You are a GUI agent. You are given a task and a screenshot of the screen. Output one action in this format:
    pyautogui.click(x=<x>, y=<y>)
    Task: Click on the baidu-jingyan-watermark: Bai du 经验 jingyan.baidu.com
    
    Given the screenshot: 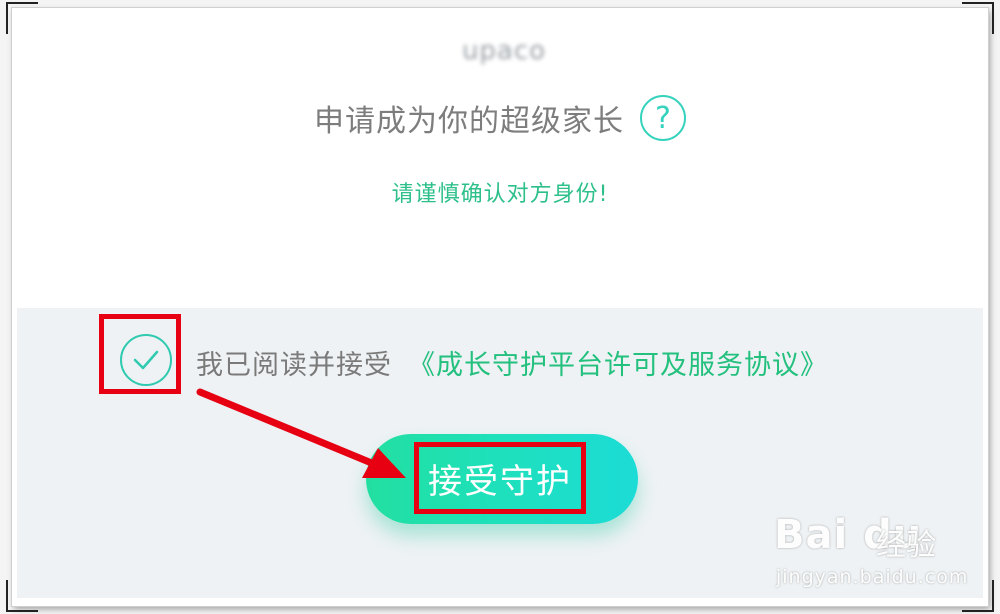 What is the action you would take?
    pyautogui.click(x=866, y=553)
    